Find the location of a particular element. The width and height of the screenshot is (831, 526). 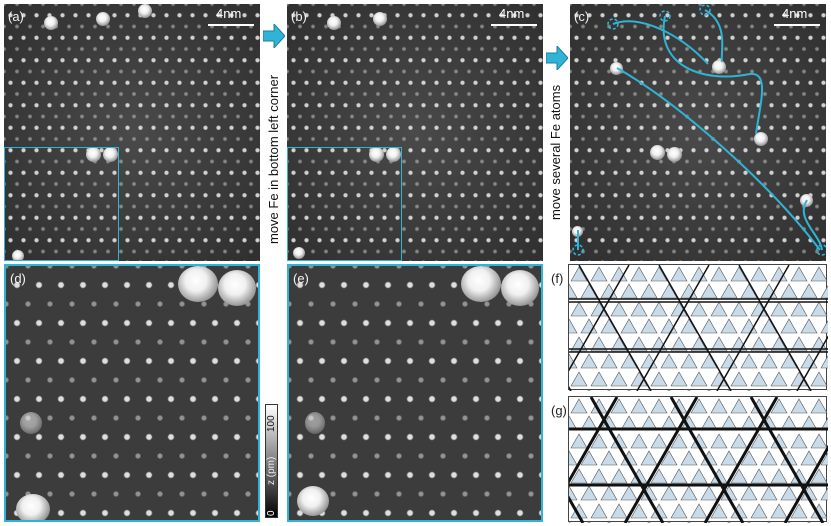

colorbar-unit-label: z (pm) is located at coordinates (271, 470).